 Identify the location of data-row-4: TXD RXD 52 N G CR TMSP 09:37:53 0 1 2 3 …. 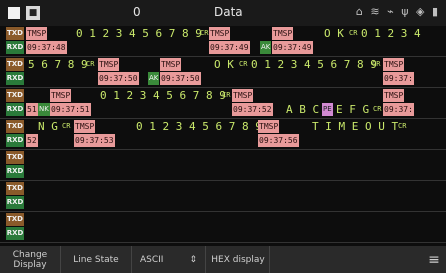
(223, 134).